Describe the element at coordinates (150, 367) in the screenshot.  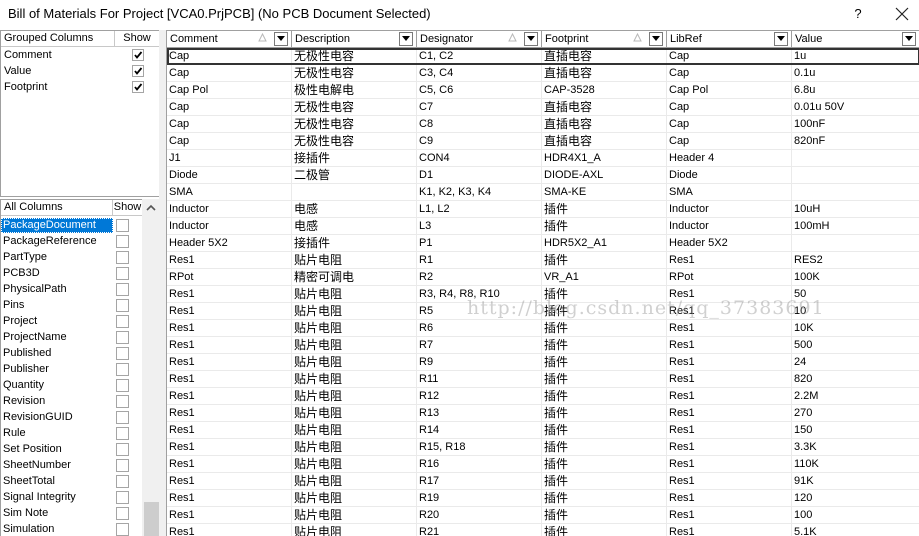
I see `all-columns-scrollbar` at that location.